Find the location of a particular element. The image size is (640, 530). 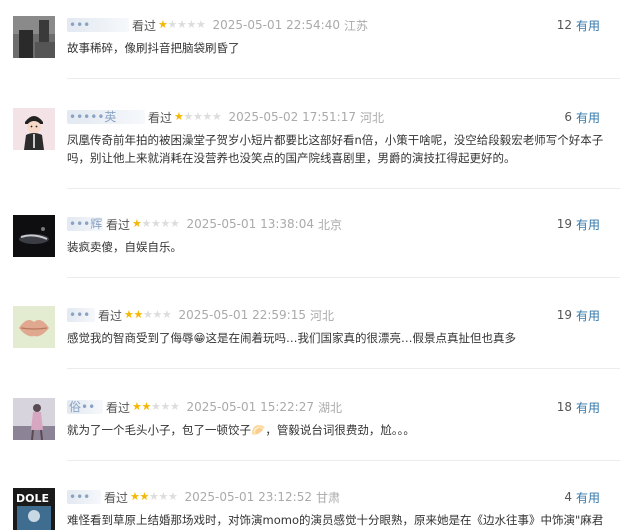

useful-vote: 6 有用 is located at coordinates (582, 117).